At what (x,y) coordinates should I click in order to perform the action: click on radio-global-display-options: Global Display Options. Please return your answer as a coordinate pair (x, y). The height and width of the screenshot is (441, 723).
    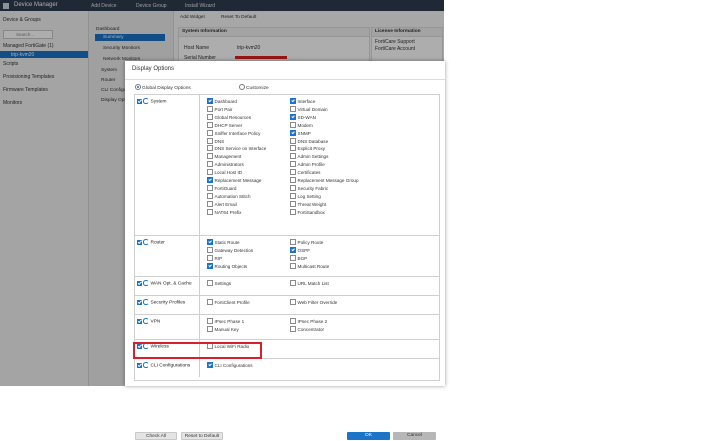
    Looking at the image, I should click on (163, 87).